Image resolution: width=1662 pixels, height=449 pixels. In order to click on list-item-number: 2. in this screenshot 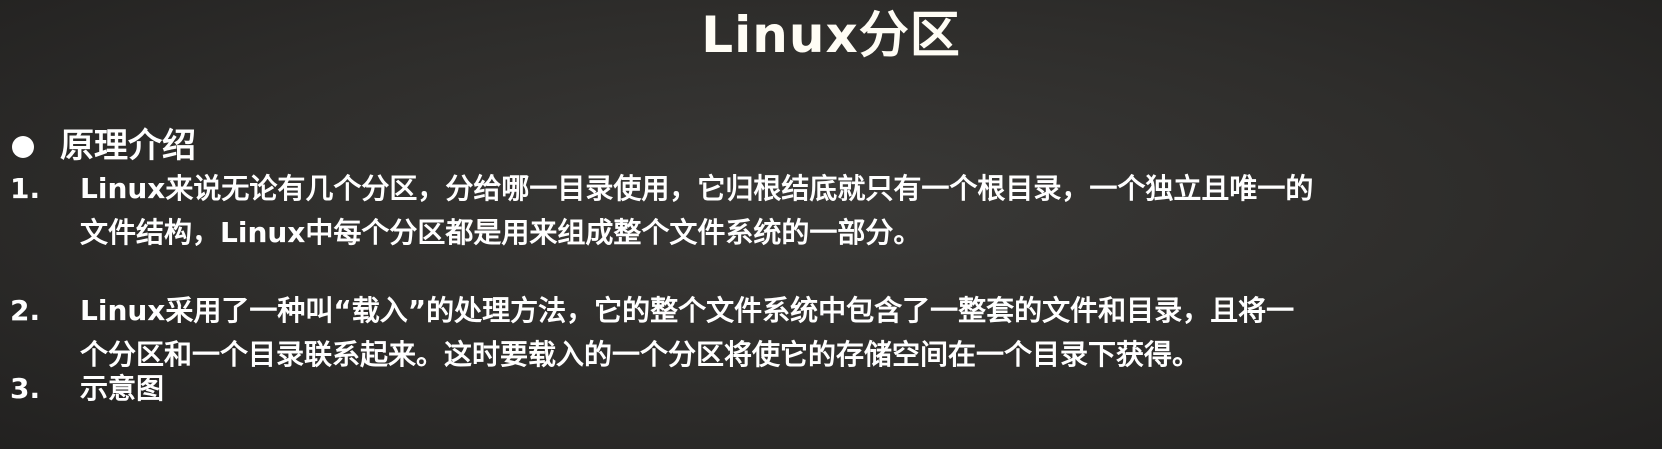, I will do `click(25, 310)`.